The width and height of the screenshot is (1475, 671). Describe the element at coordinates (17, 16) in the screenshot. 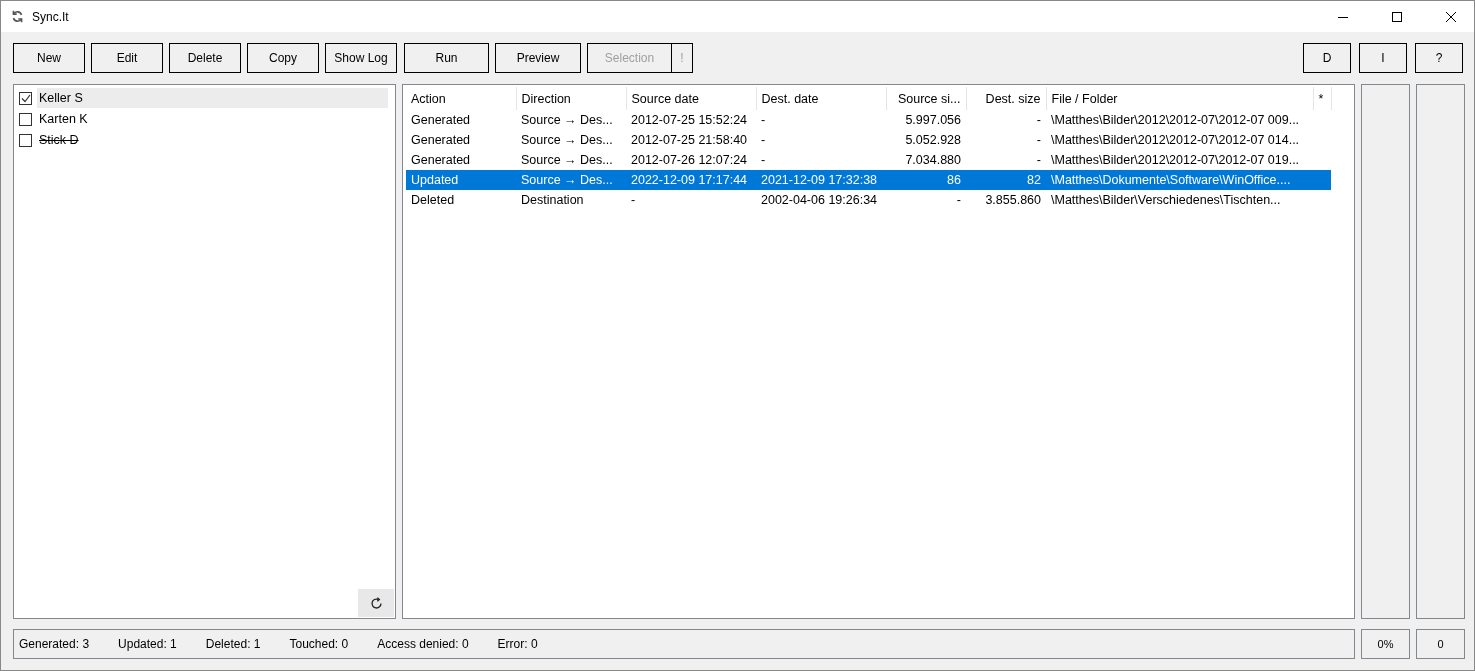

I see `sync-icon` at that location.